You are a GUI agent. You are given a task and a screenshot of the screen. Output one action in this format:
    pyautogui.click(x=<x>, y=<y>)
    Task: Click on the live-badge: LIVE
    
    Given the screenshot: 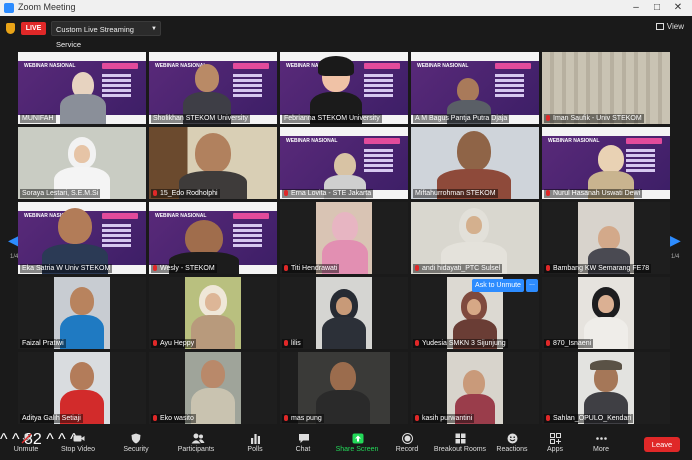 What is the action you would take?
    pyautogui.click(x=33, y=28)
    